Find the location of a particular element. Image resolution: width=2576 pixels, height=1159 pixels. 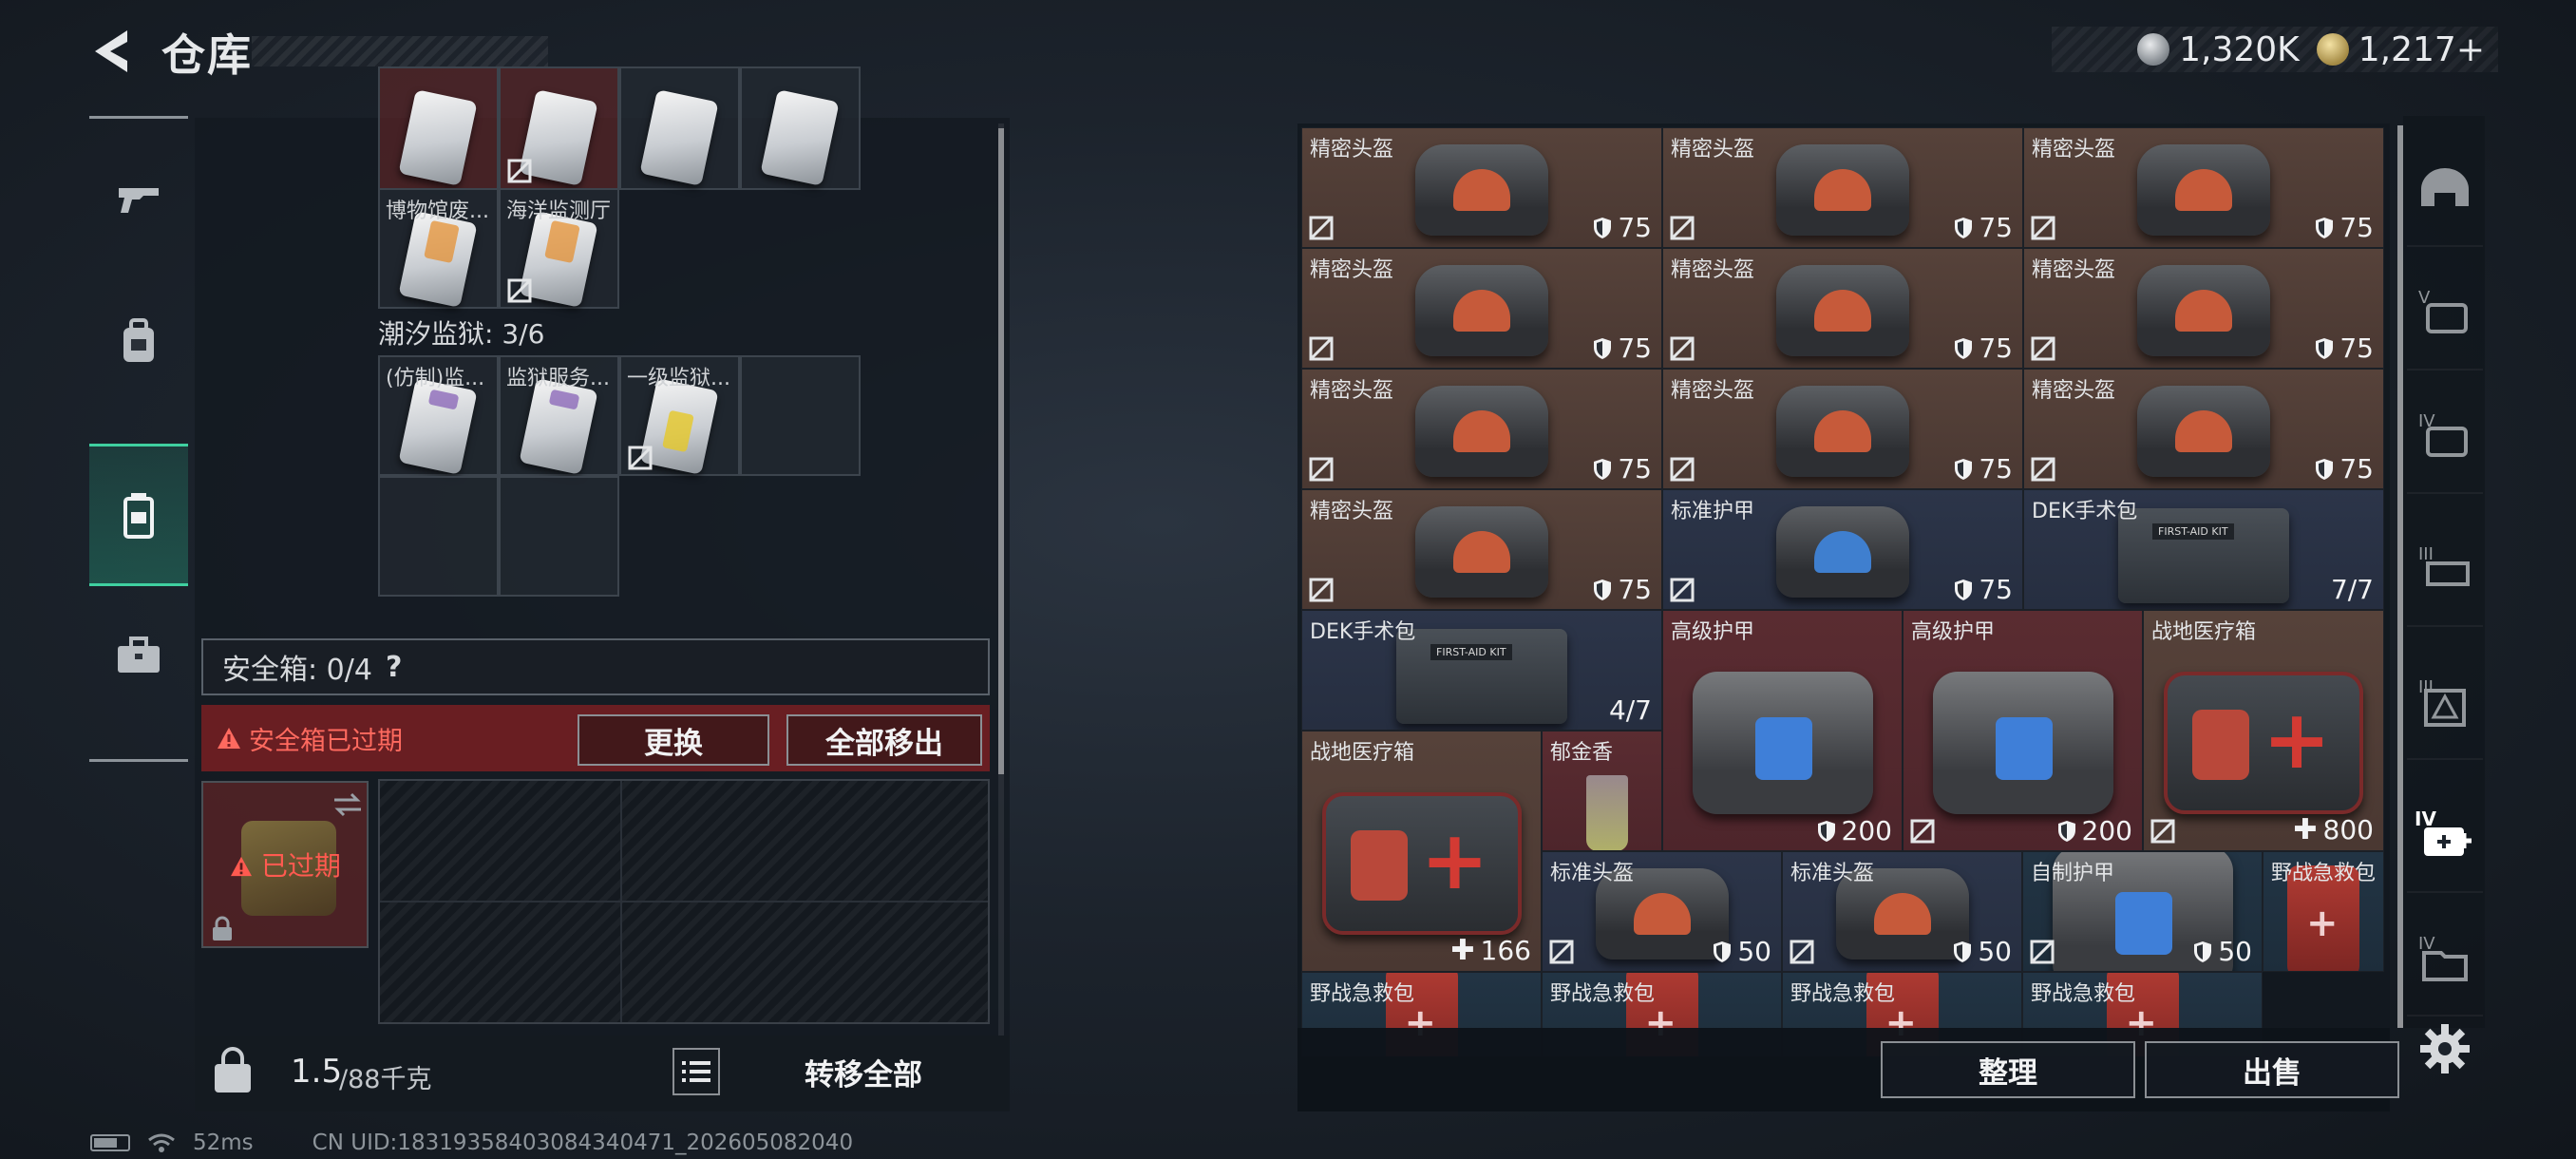

weight-icon is located at coordinates (233, 1069).